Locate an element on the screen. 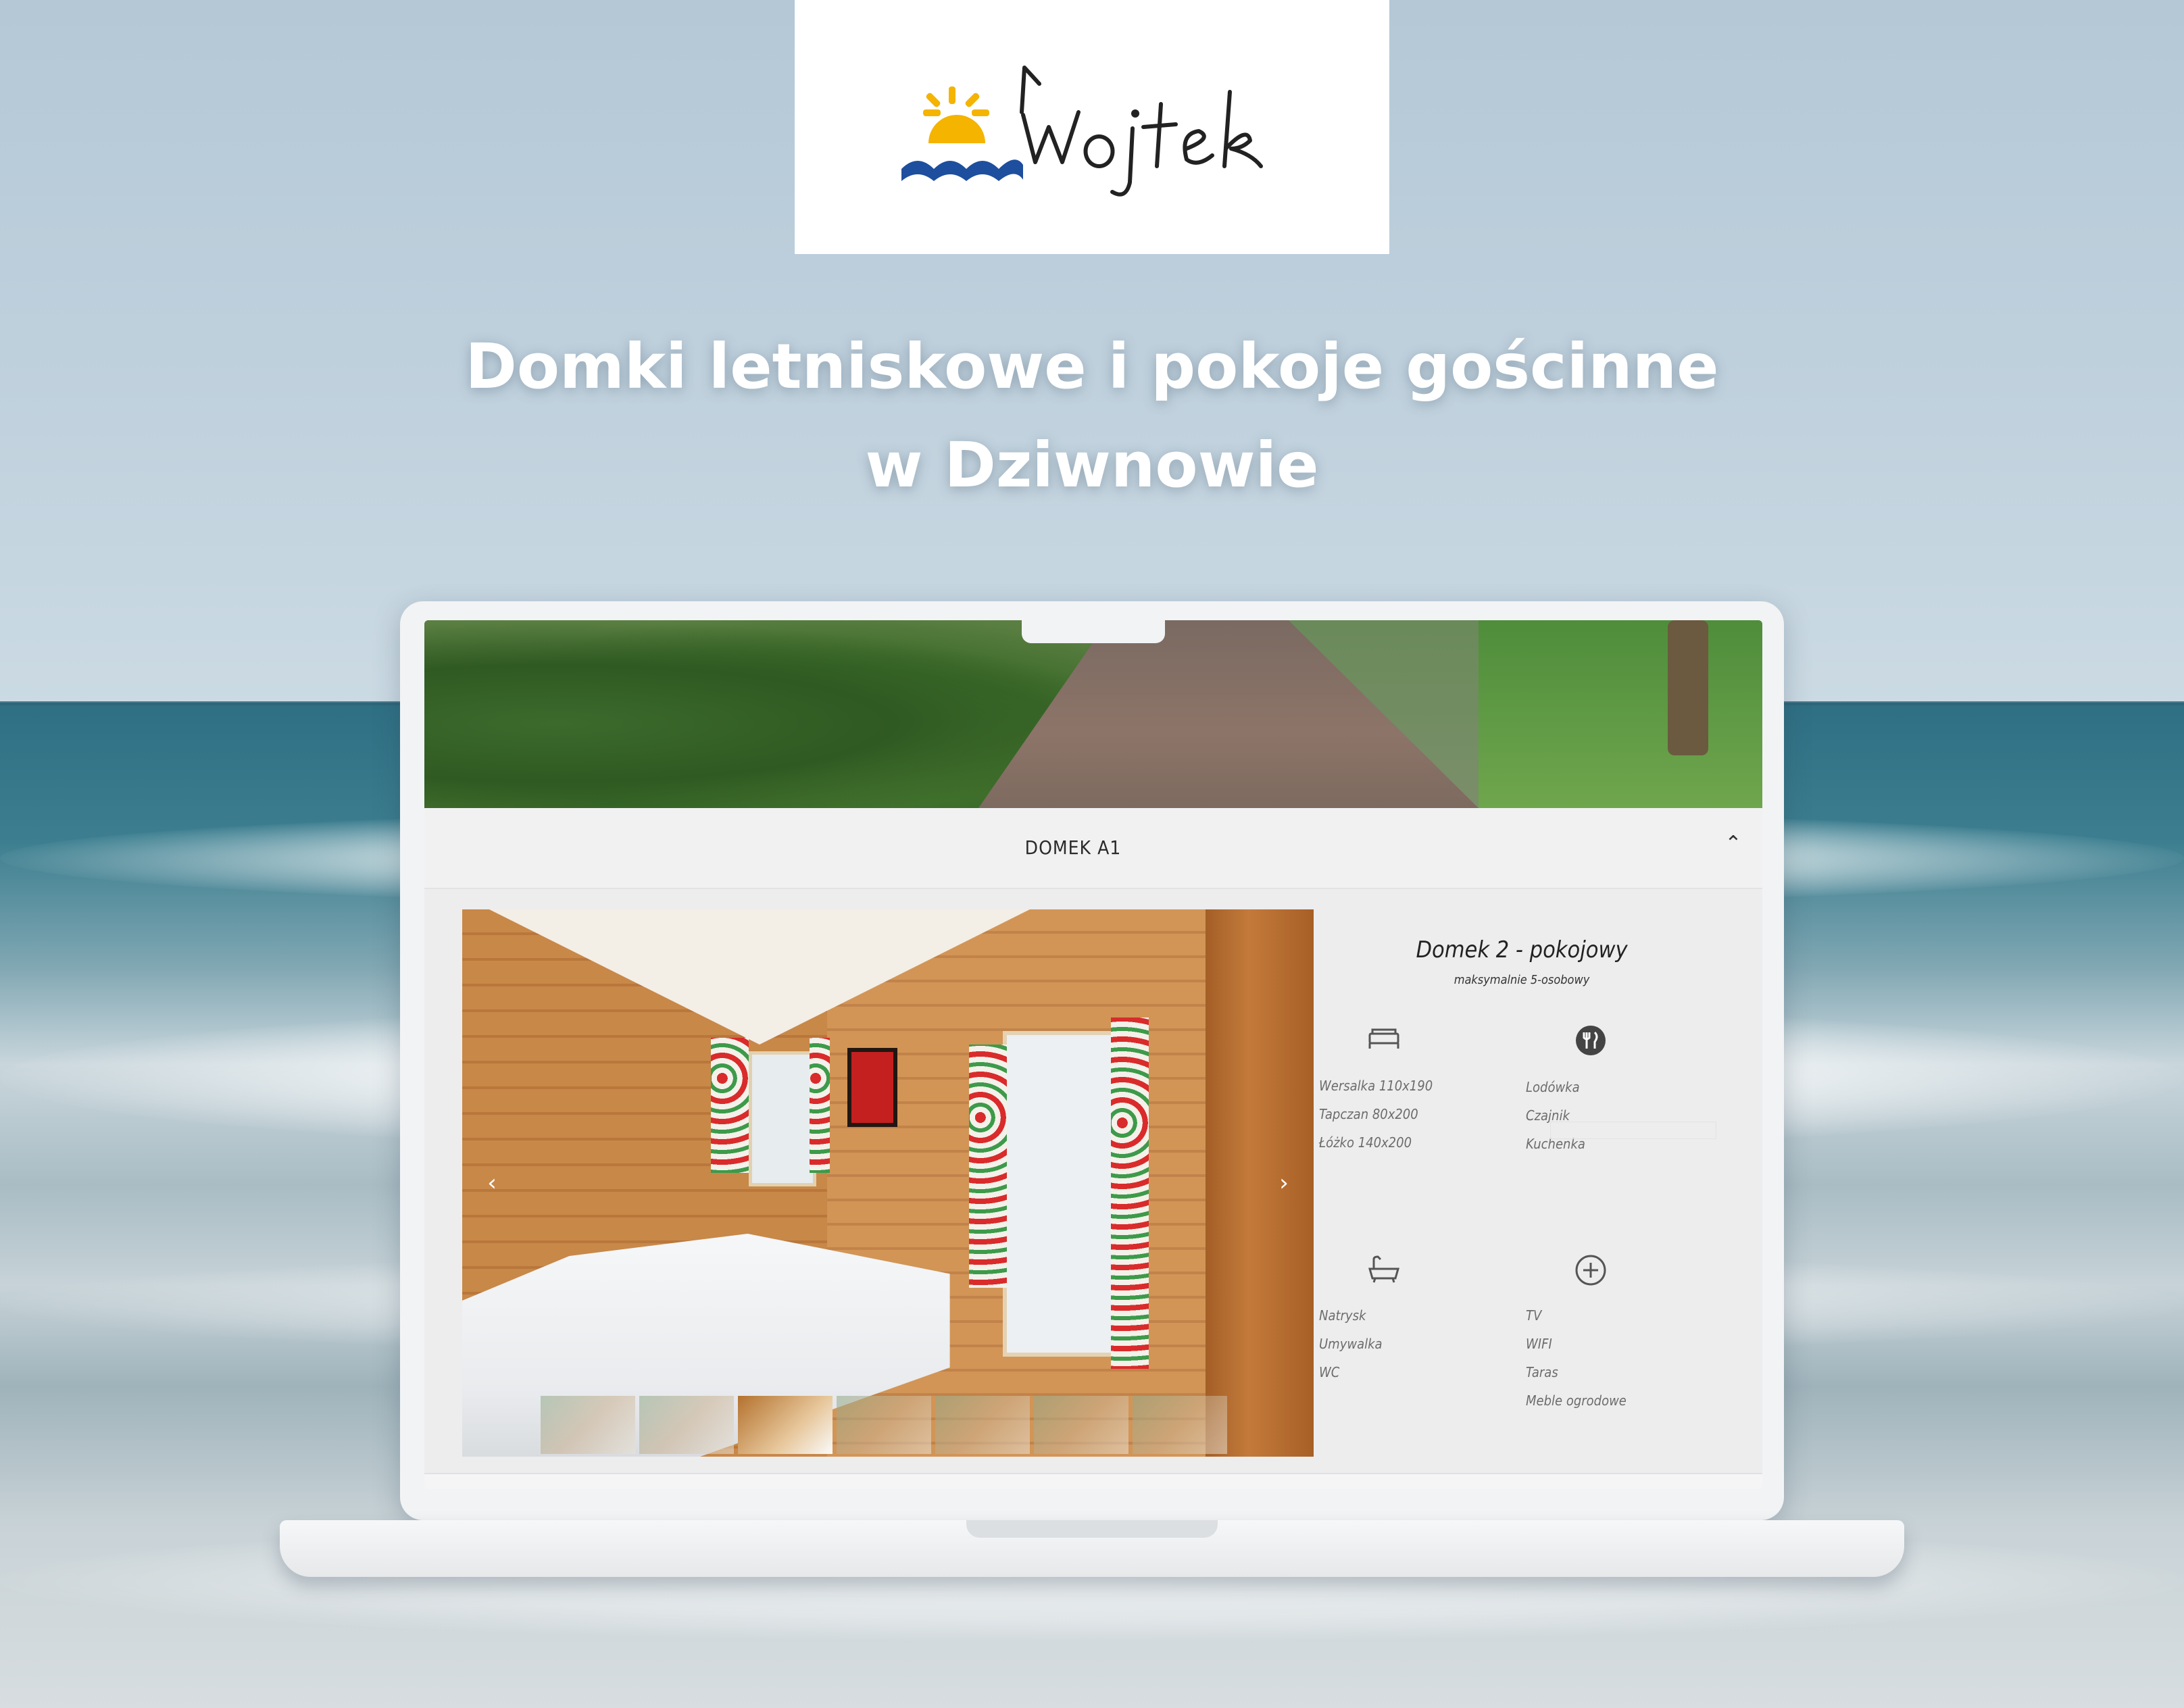 This screenshot has height=1708, width=2184. gallery-photo-wardrobe is located at coordinates (1260, 1183).